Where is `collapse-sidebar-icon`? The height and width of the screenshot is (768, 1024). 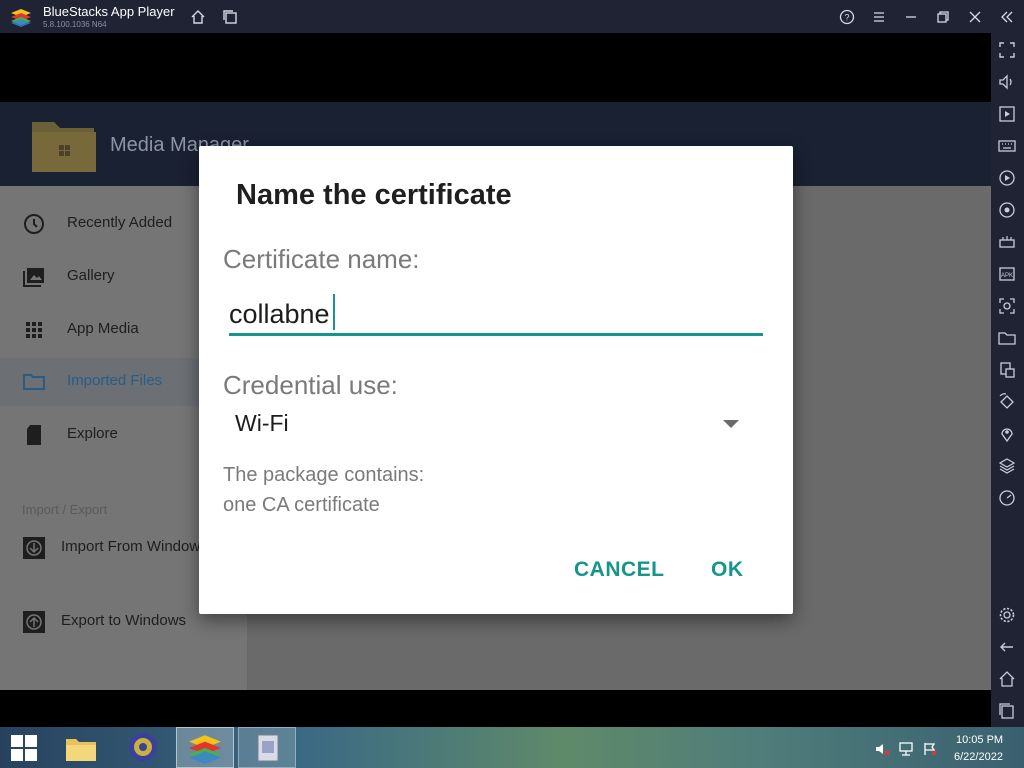
collapse-sidebar-icon is located at coordinates (1007, 17).